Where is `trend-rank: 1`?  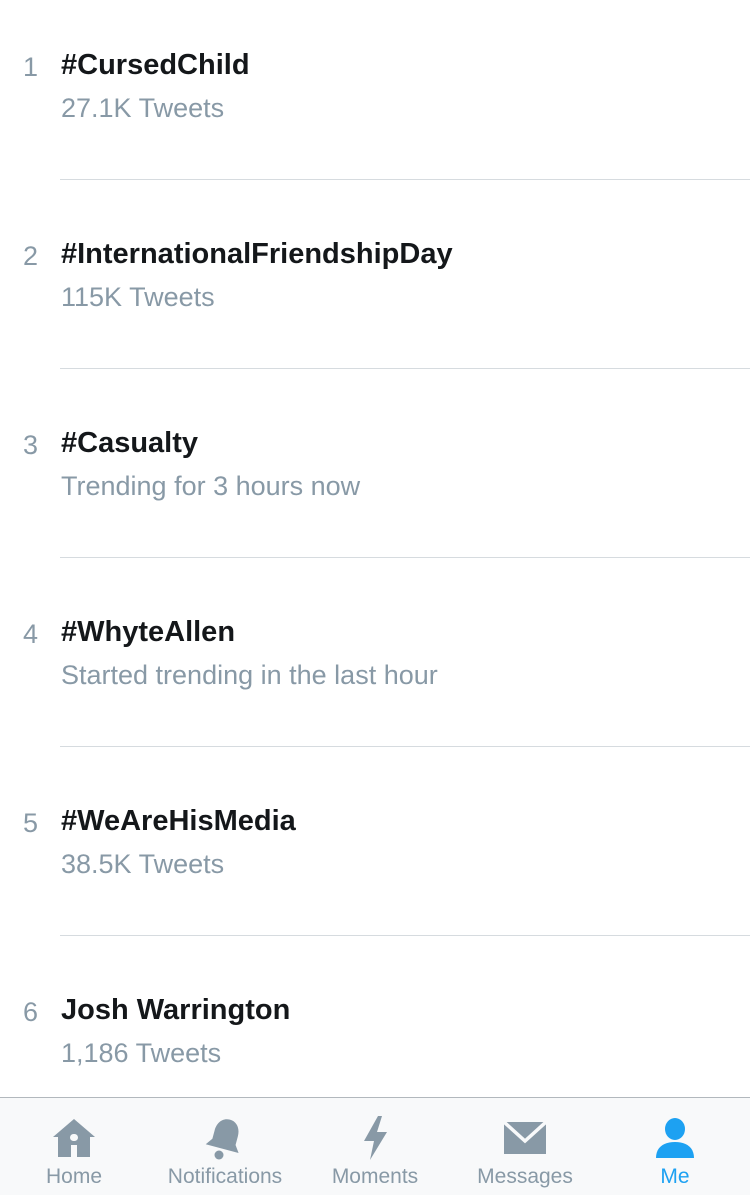 trend-rank: 1 is located at coordinates (31, 67).